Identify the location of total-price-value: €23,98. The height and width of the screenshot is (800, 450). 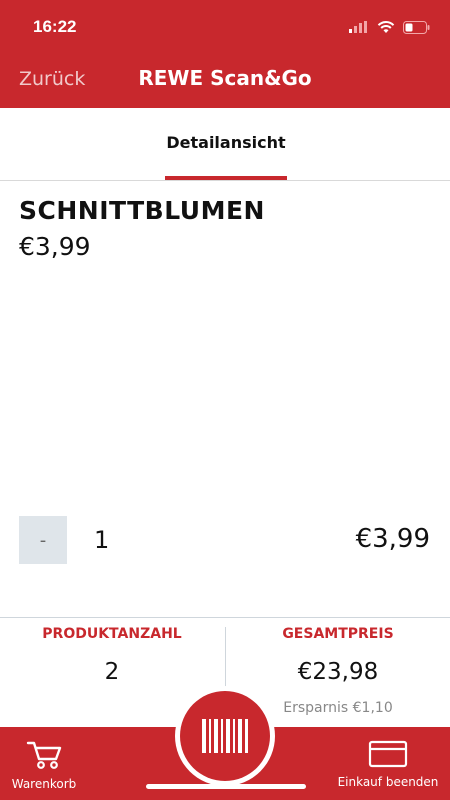
(338, 672).